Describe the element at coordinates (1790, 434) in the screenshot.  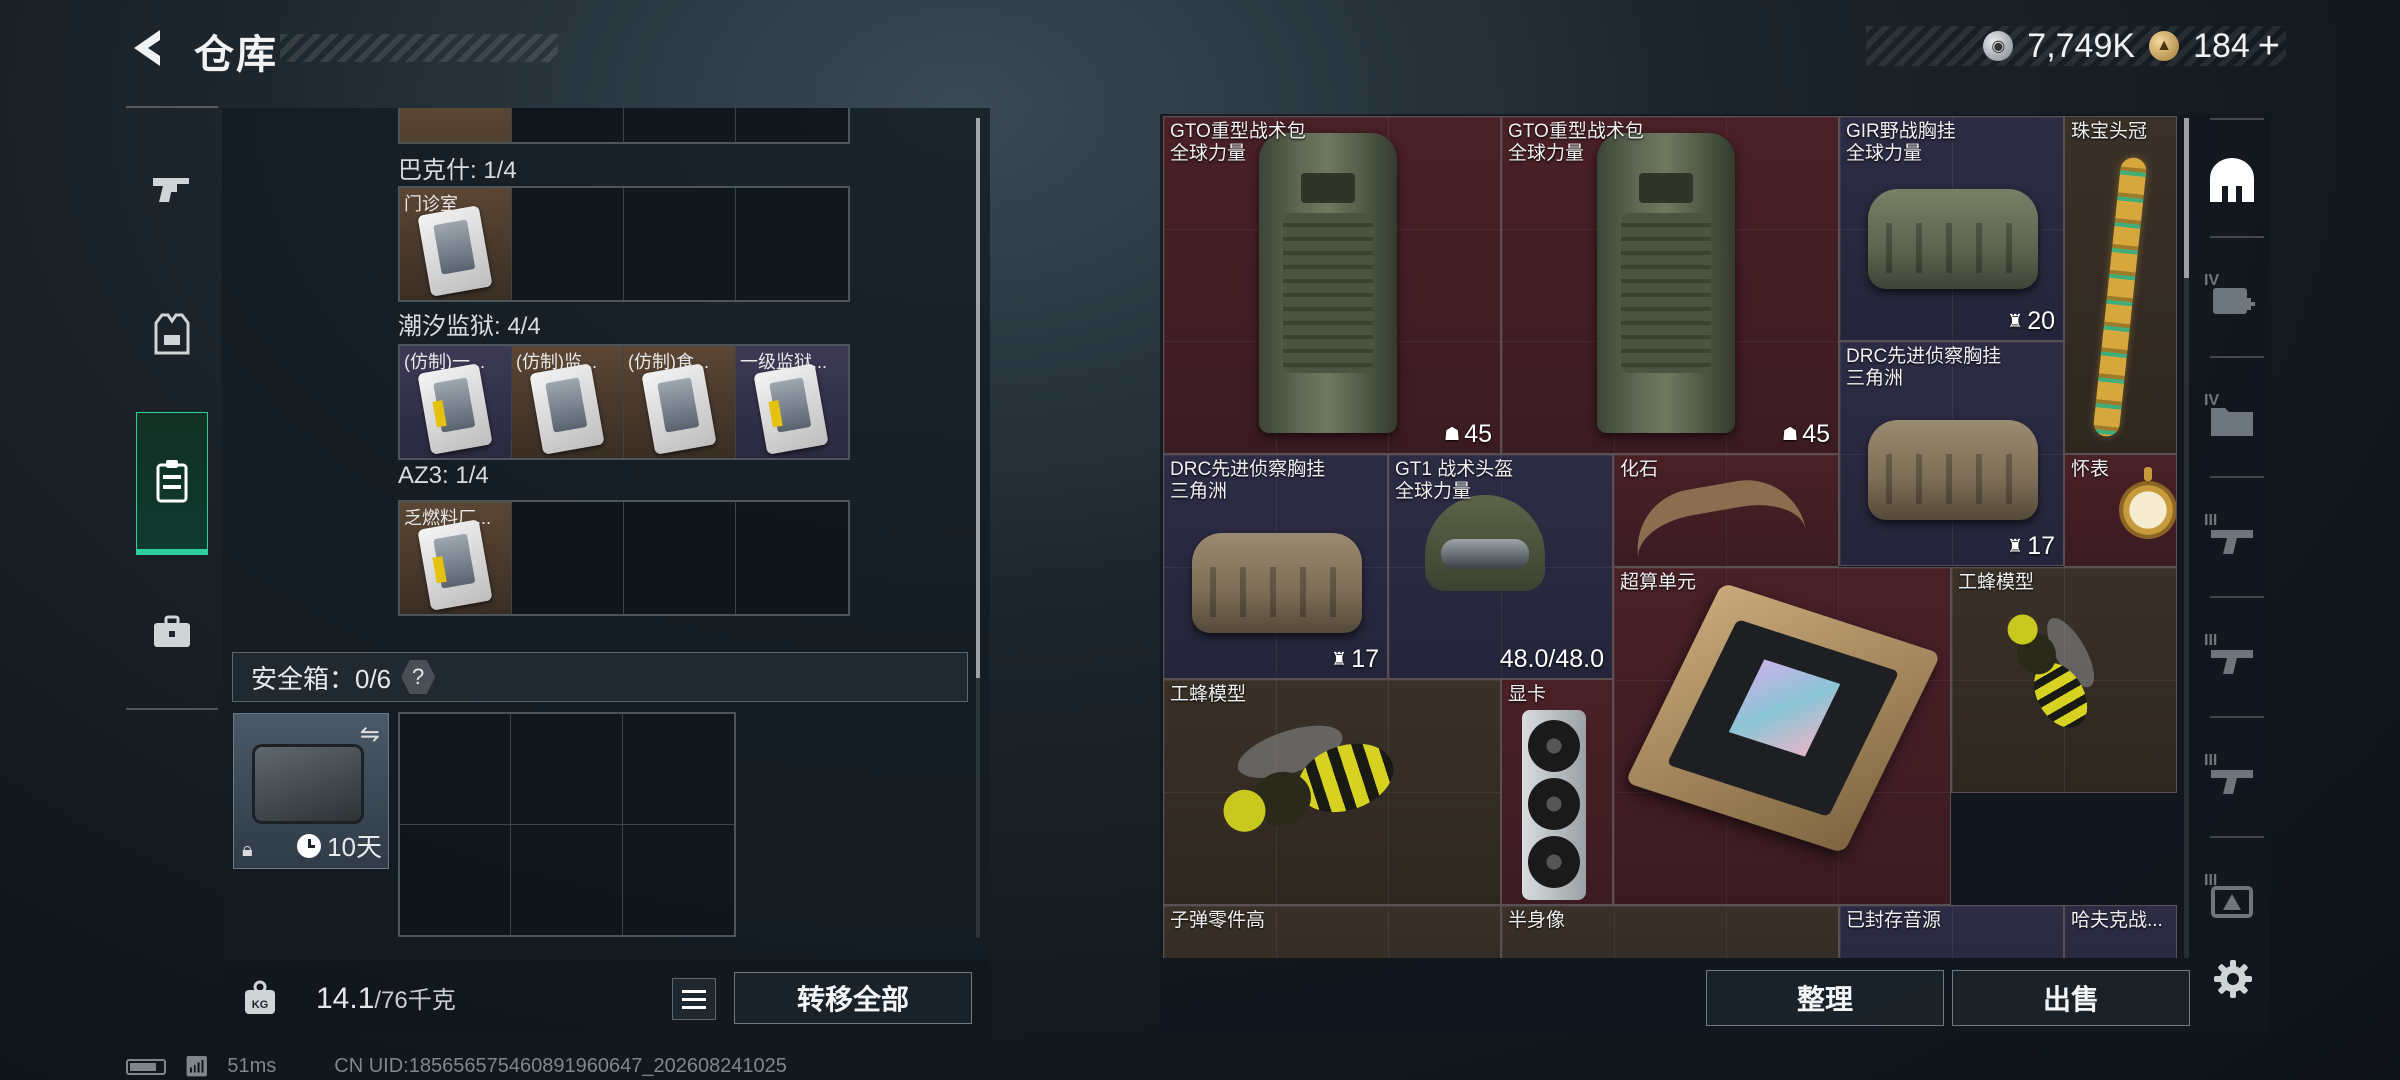
I see `durability-icon: ☗` at that location.